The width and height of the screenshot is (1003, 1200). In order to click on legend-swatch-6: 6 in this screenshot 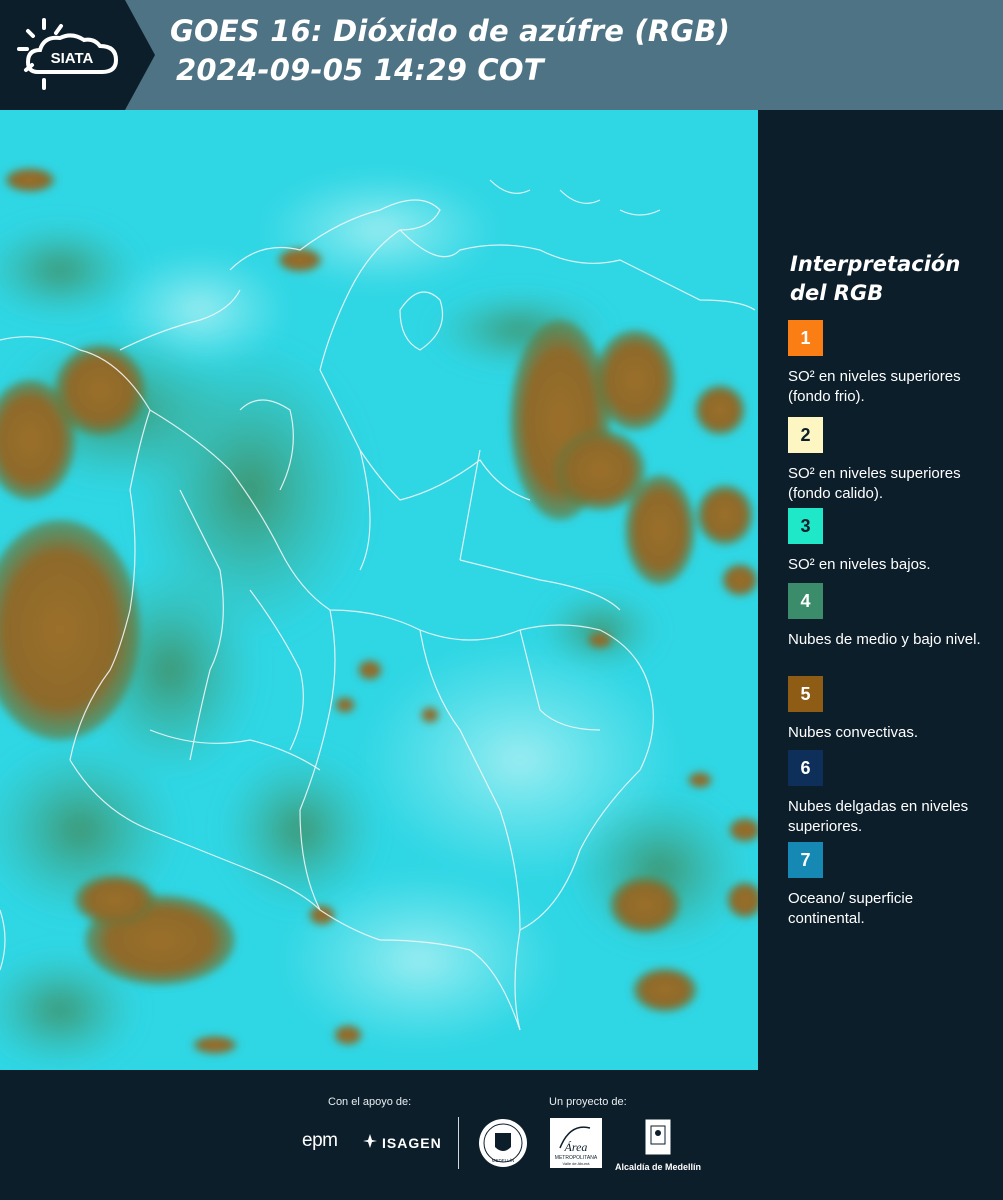, I will do `click(805, 768)`.